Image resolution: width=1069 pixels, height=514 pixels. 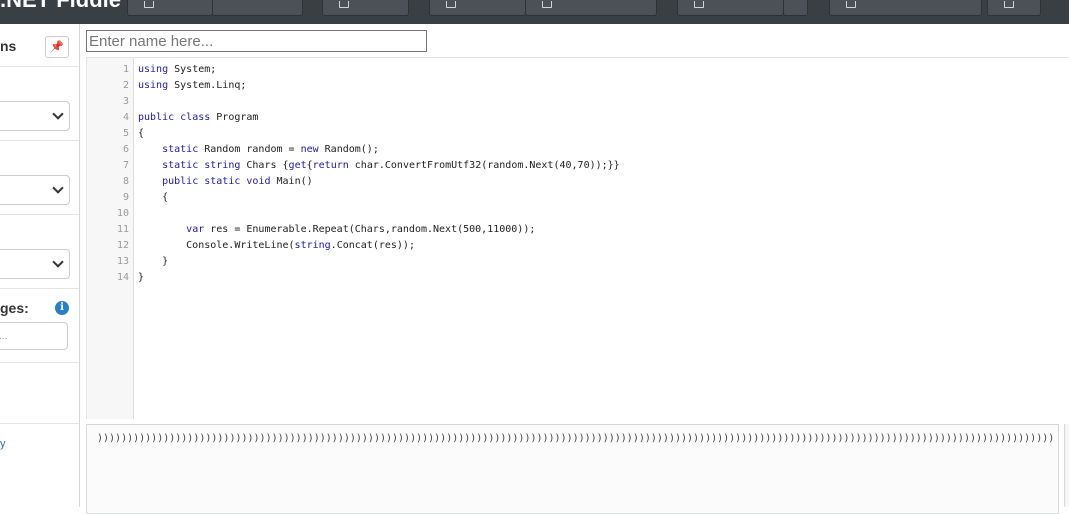 What do you see at coordinates (256, 41) in the screenshot?
I see `fiddle-name-input` at bounding box center [256, 41].